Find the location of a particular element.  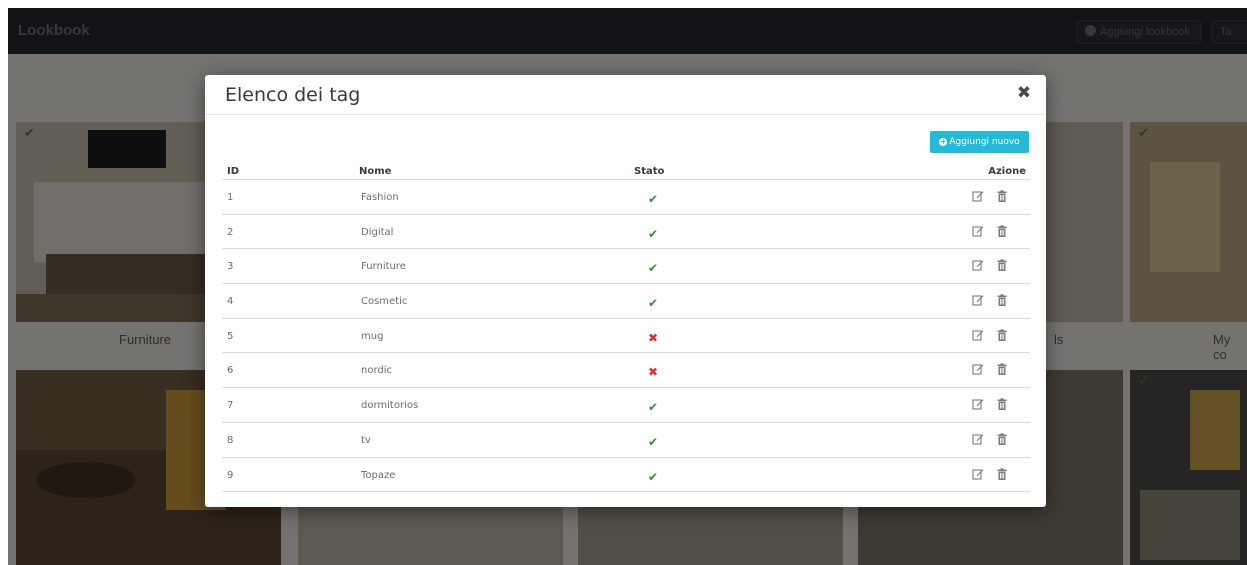

table-row: 2 Digital ✔ is located at coordinates (626, 232).